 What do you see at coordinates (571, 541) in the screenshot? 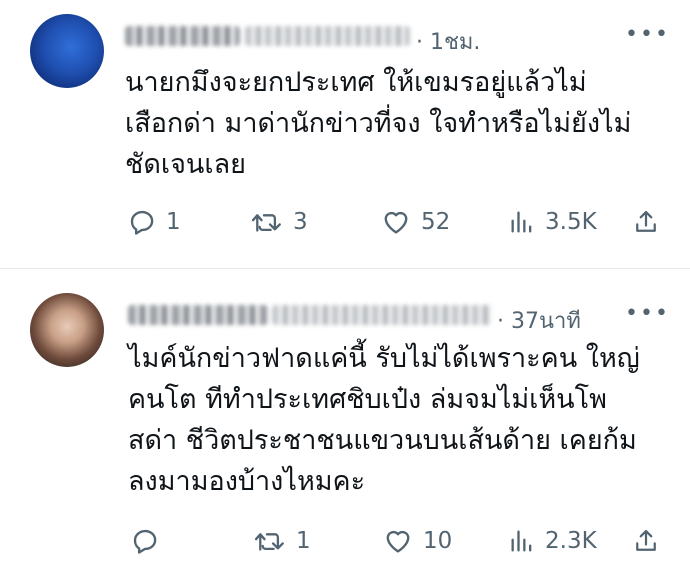
I see `views-count: 2.3K` at bounding box center [571, 541].